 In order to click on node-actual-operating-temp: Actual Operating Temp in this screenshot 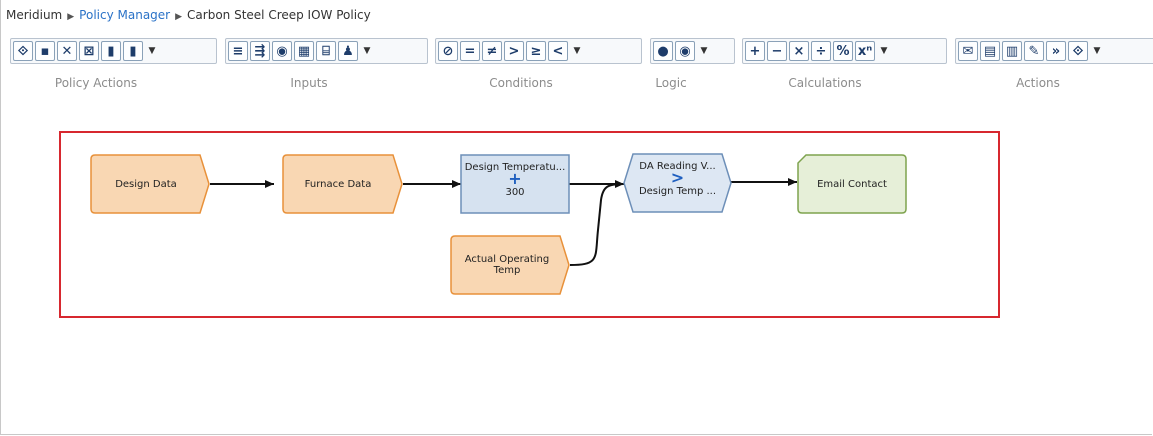, I will do `click(507, 265)`.